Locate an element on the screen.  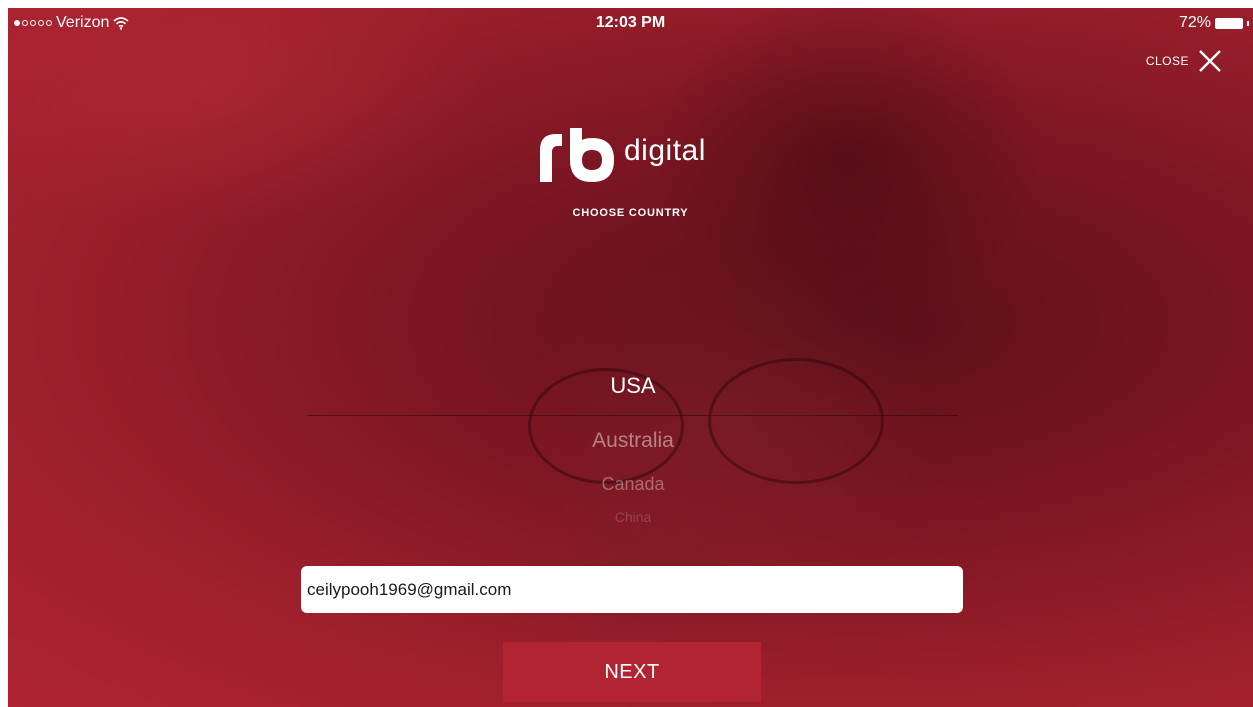
picker-option: China is located at coordinates (633, 516).